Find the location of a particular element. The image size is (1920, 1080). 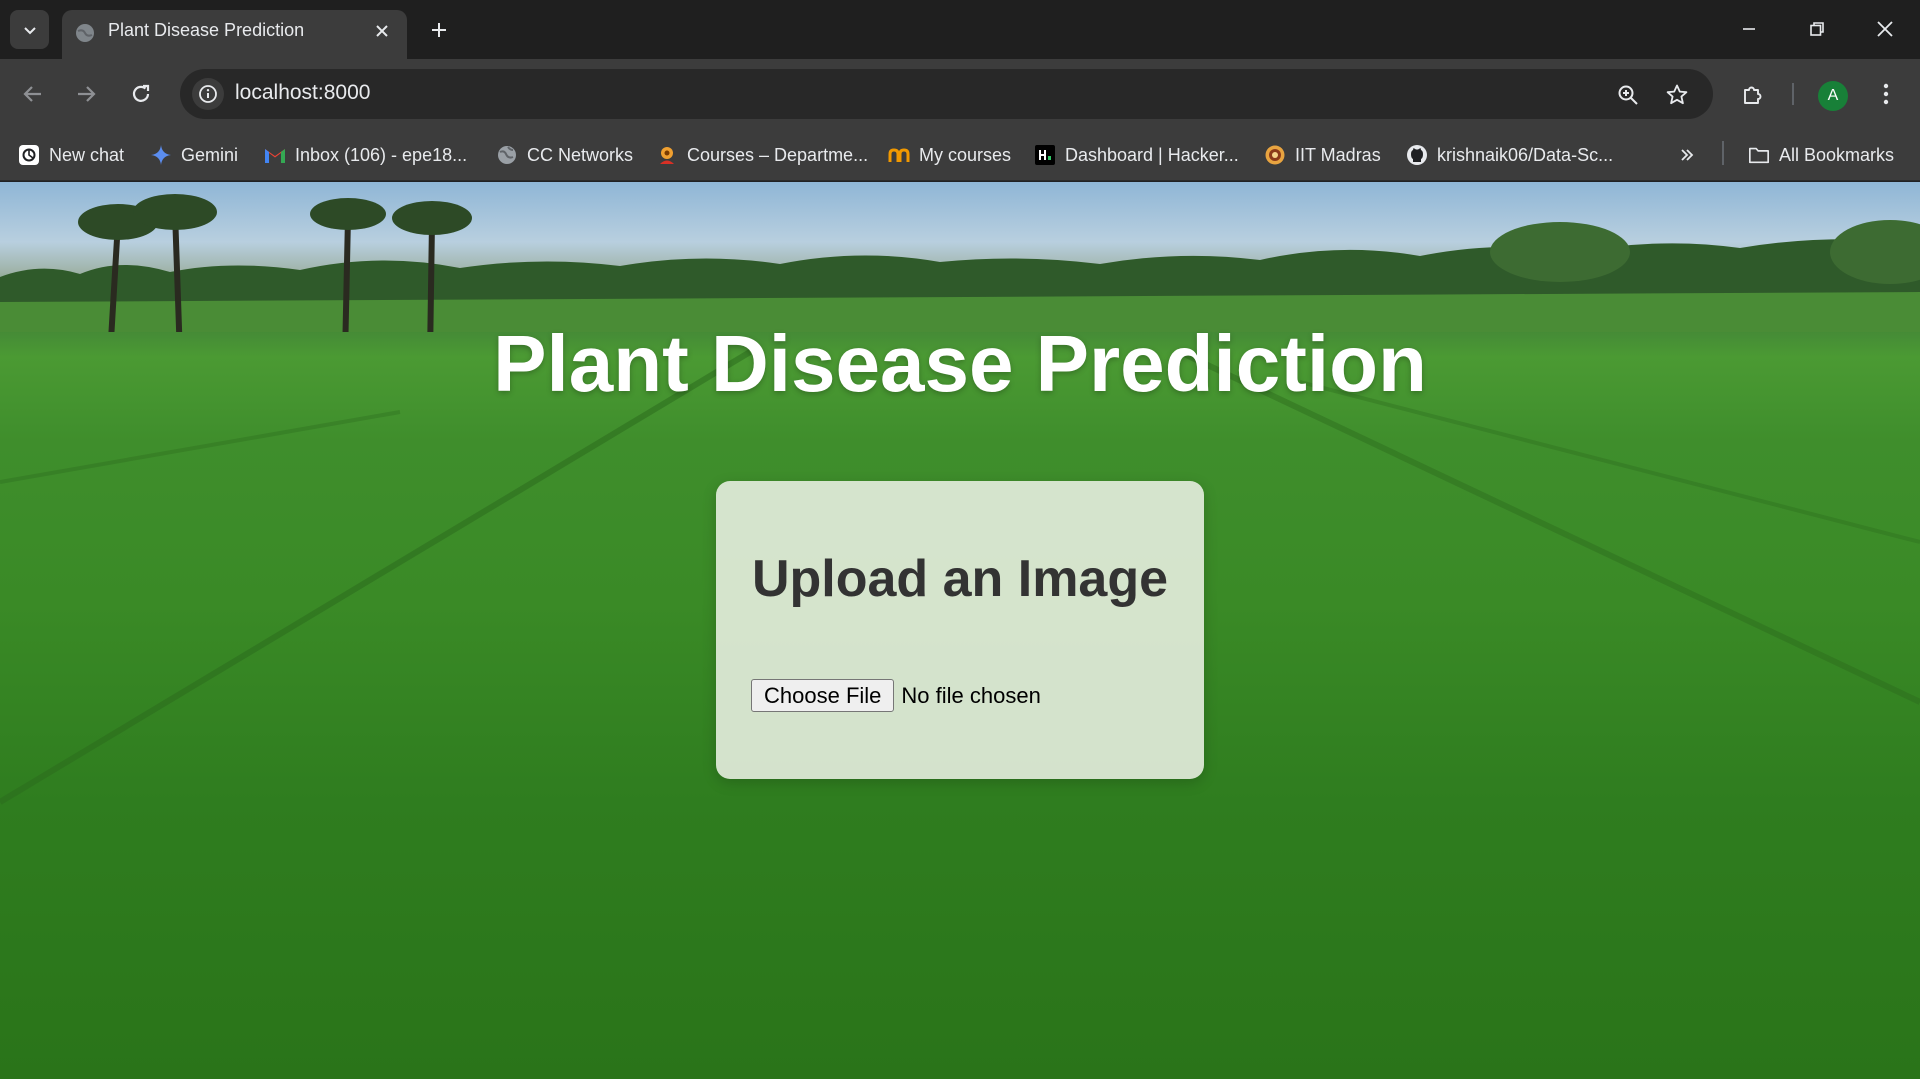

bookmark-my-courses: My courses is located at coordinates (949, 155).